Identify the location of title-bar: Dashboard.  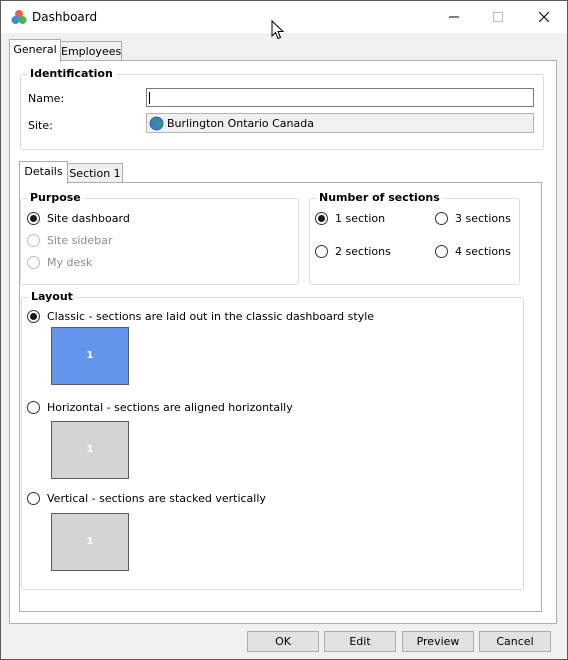
(284, 20).